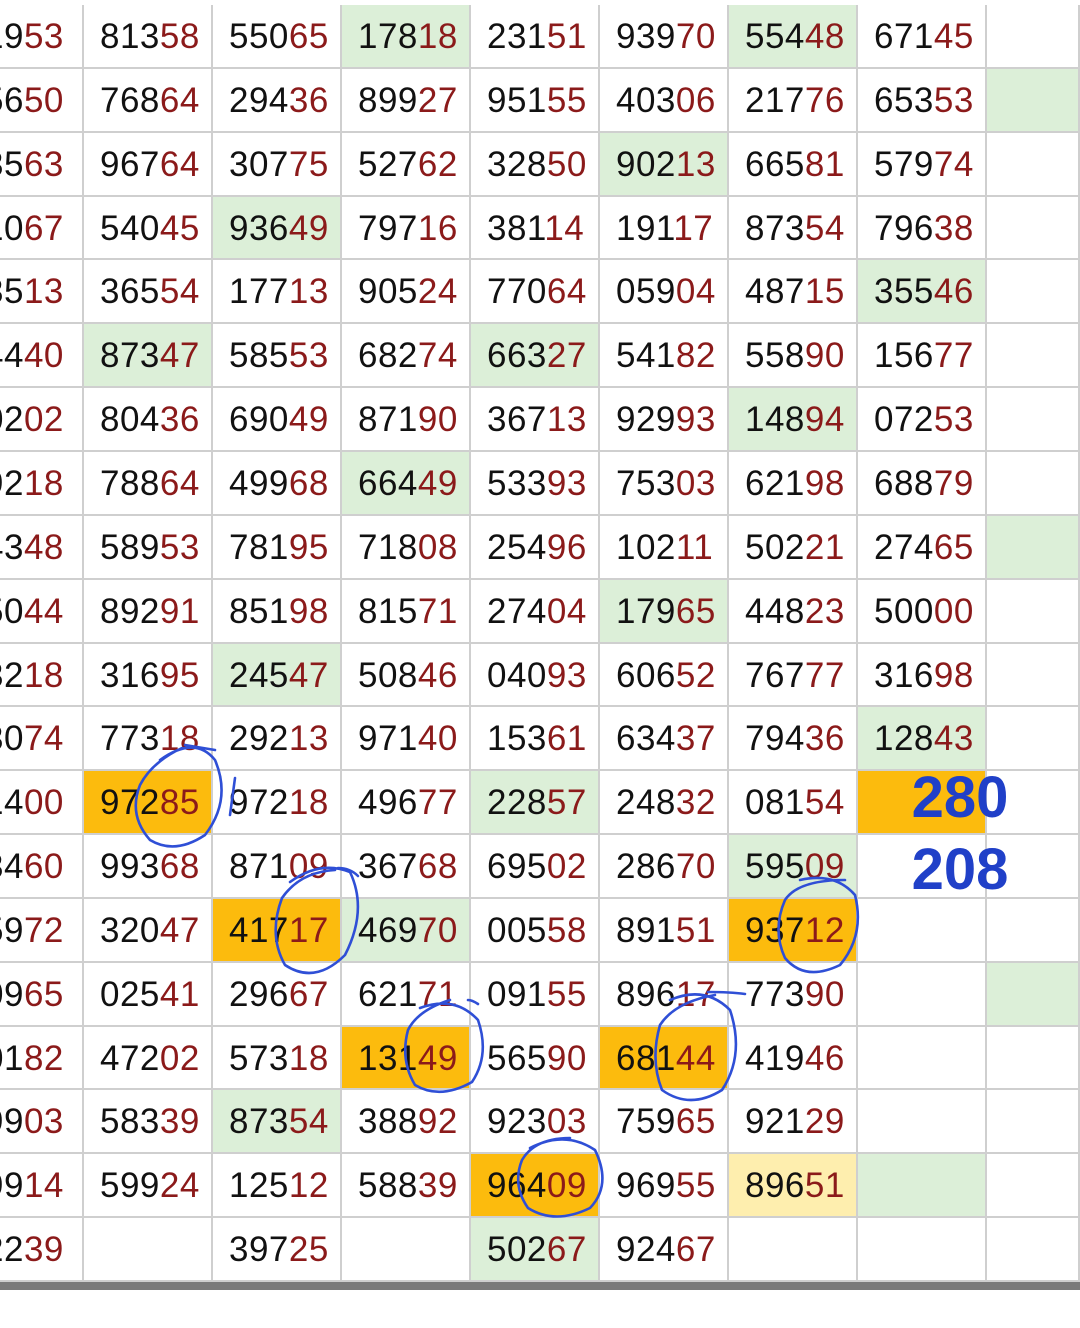 The image size is (1080, 1328). Describe the element at coordinates (406, 995) in the screenshot. I see `grid-cell: 62171` at that location.